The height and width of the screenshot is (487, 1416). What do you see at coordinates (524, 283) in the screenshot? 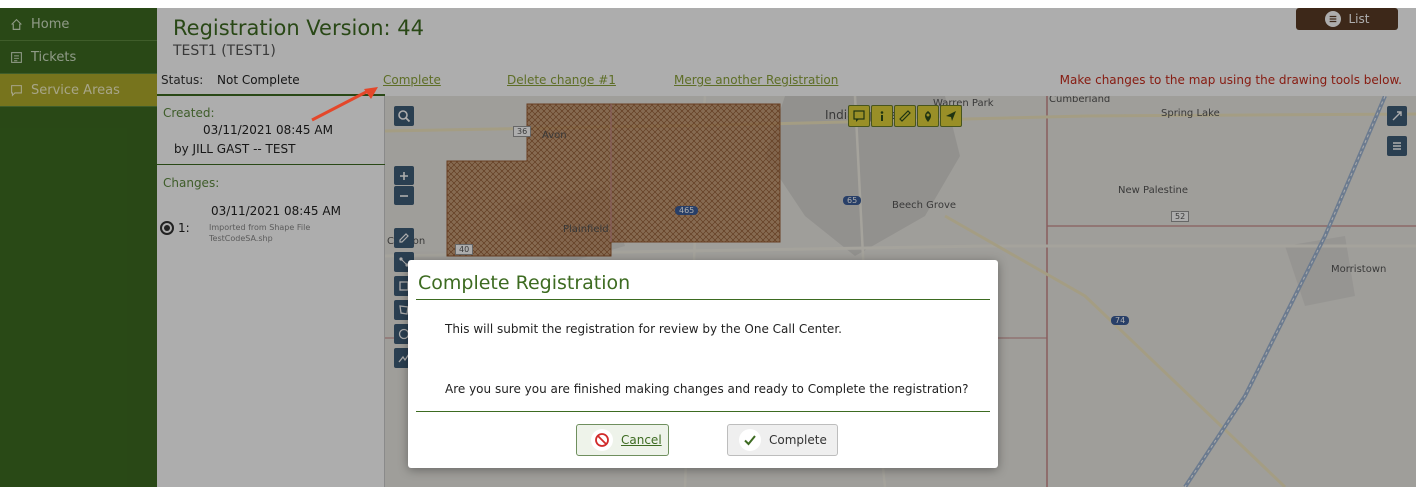
I see `dialog-title: Complete Registration` at bounding box center [524, 283].